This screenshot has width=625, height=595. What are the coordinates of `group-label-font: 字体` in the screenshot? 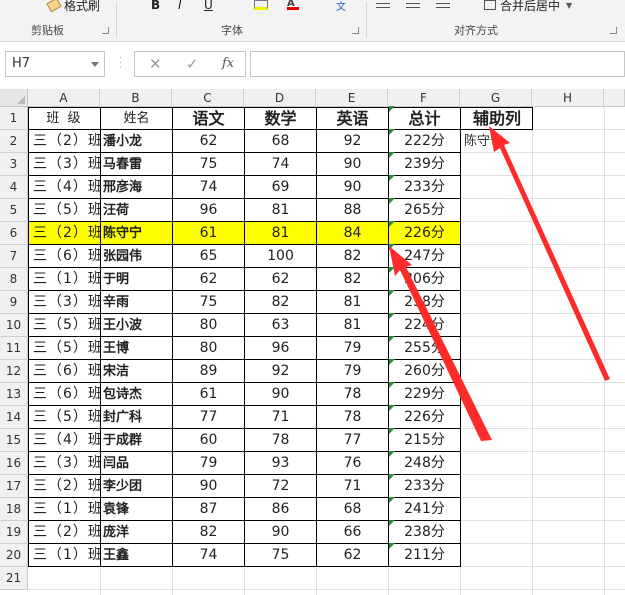 It's located at (232, 30).